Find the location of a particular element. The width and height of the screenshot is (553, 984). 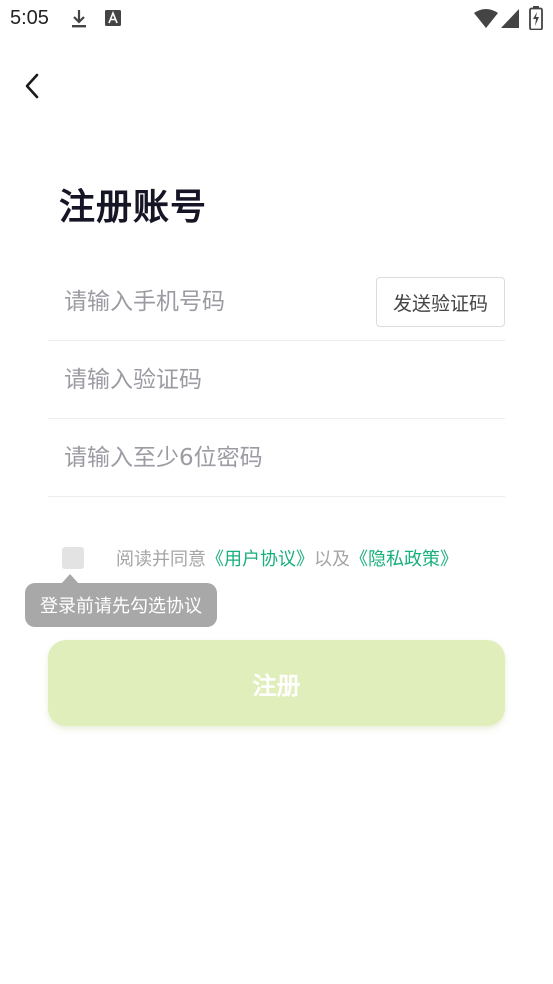

status-time: 5:05 is located at coordinates (29, 18).